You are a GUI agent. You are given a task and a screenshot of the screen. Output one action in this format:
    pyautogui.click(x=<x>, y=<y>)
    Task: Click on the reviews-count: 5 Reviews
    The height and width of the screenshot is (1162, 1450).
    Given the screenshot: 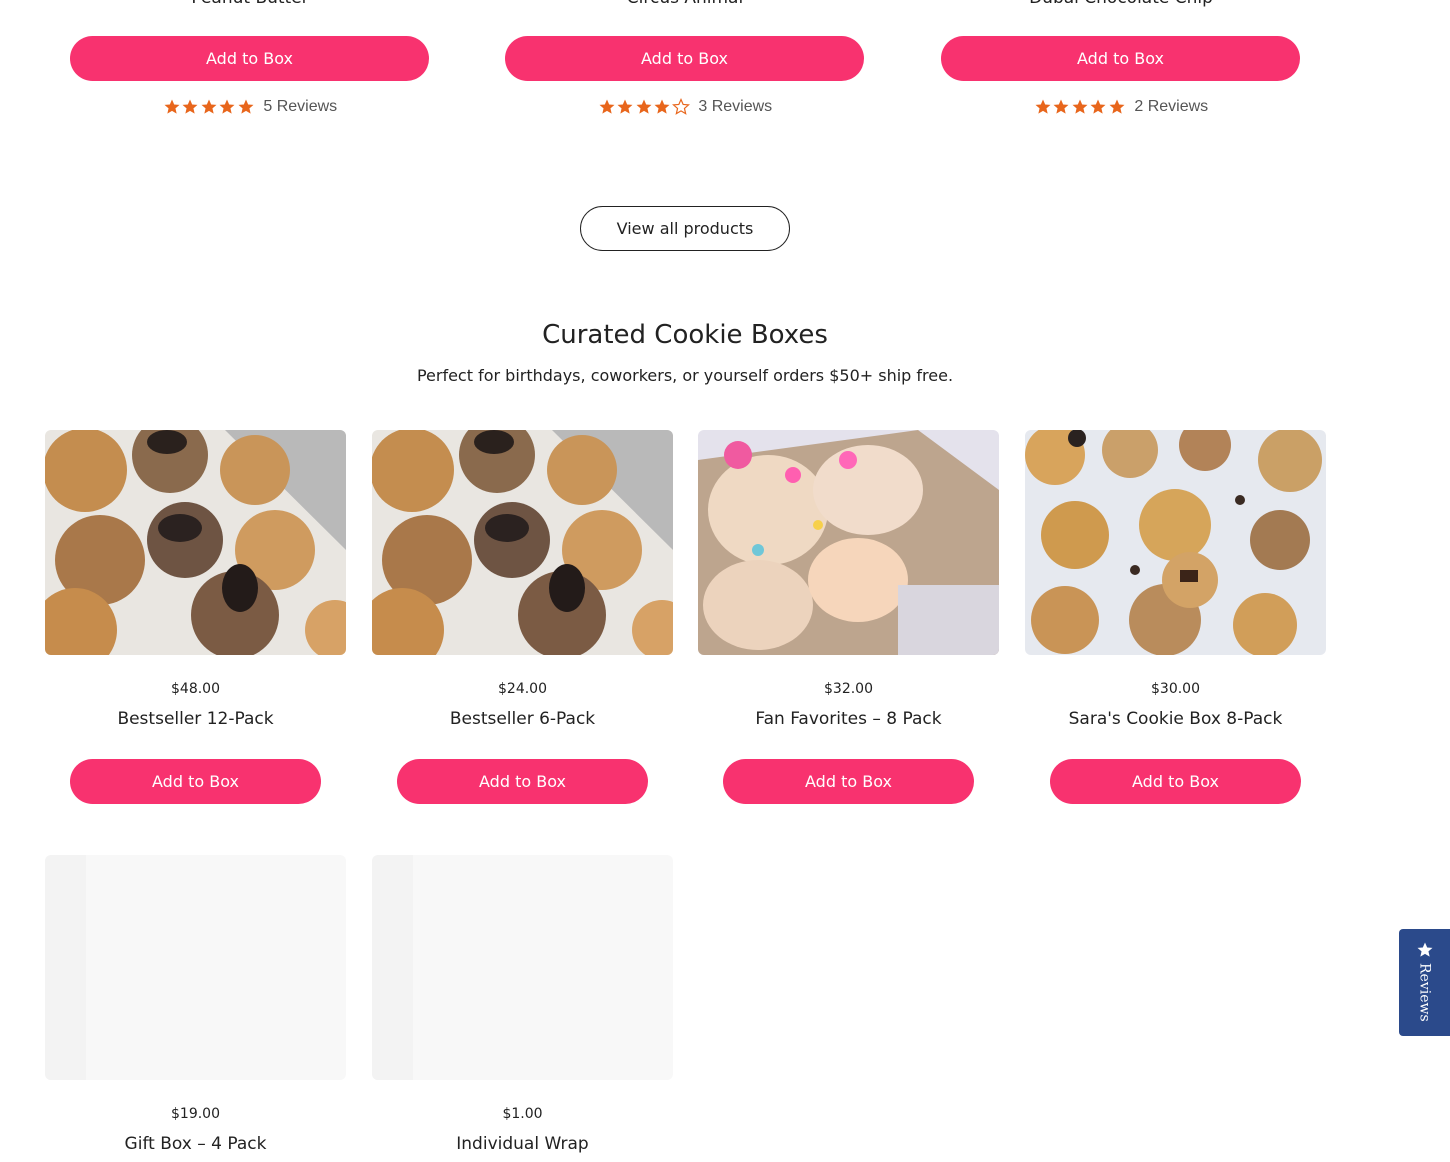 What is the action you would take?
    pyautogui.click(x=300, y=106)
    